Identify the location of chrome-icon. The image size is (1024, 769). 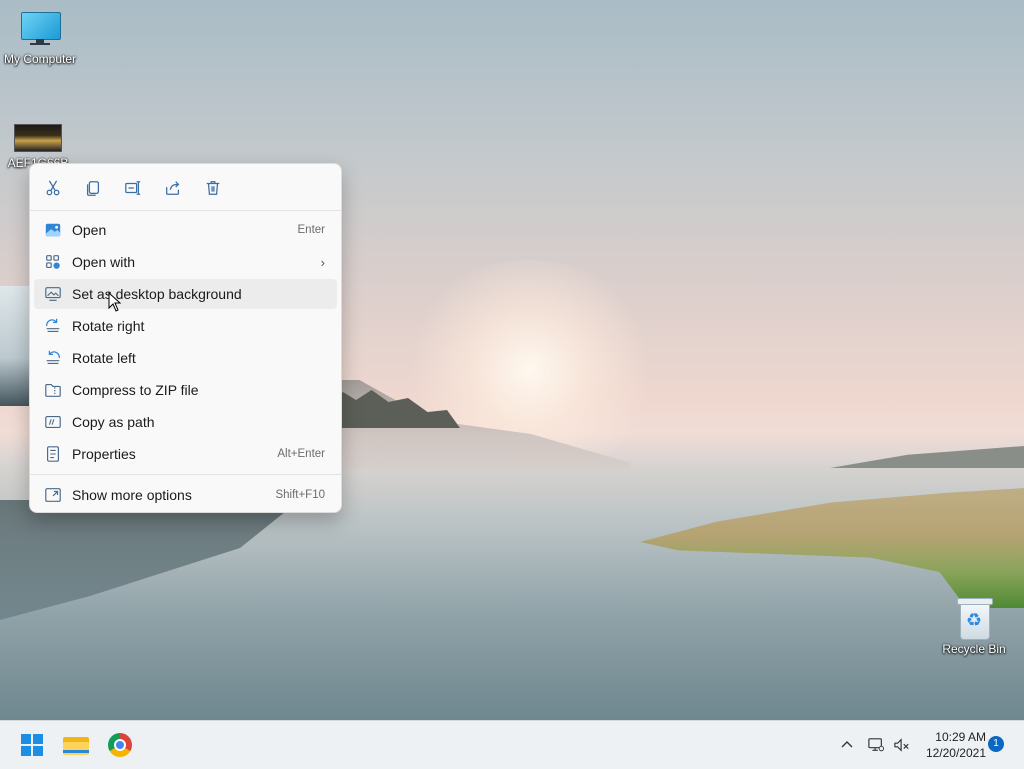
(120, 745).